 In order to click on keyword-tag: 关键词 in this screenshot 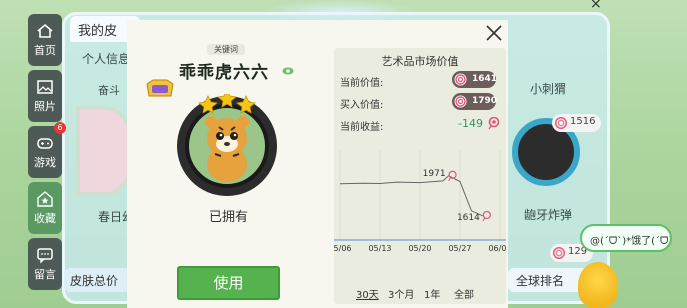, I will do `click(226, 49)`.